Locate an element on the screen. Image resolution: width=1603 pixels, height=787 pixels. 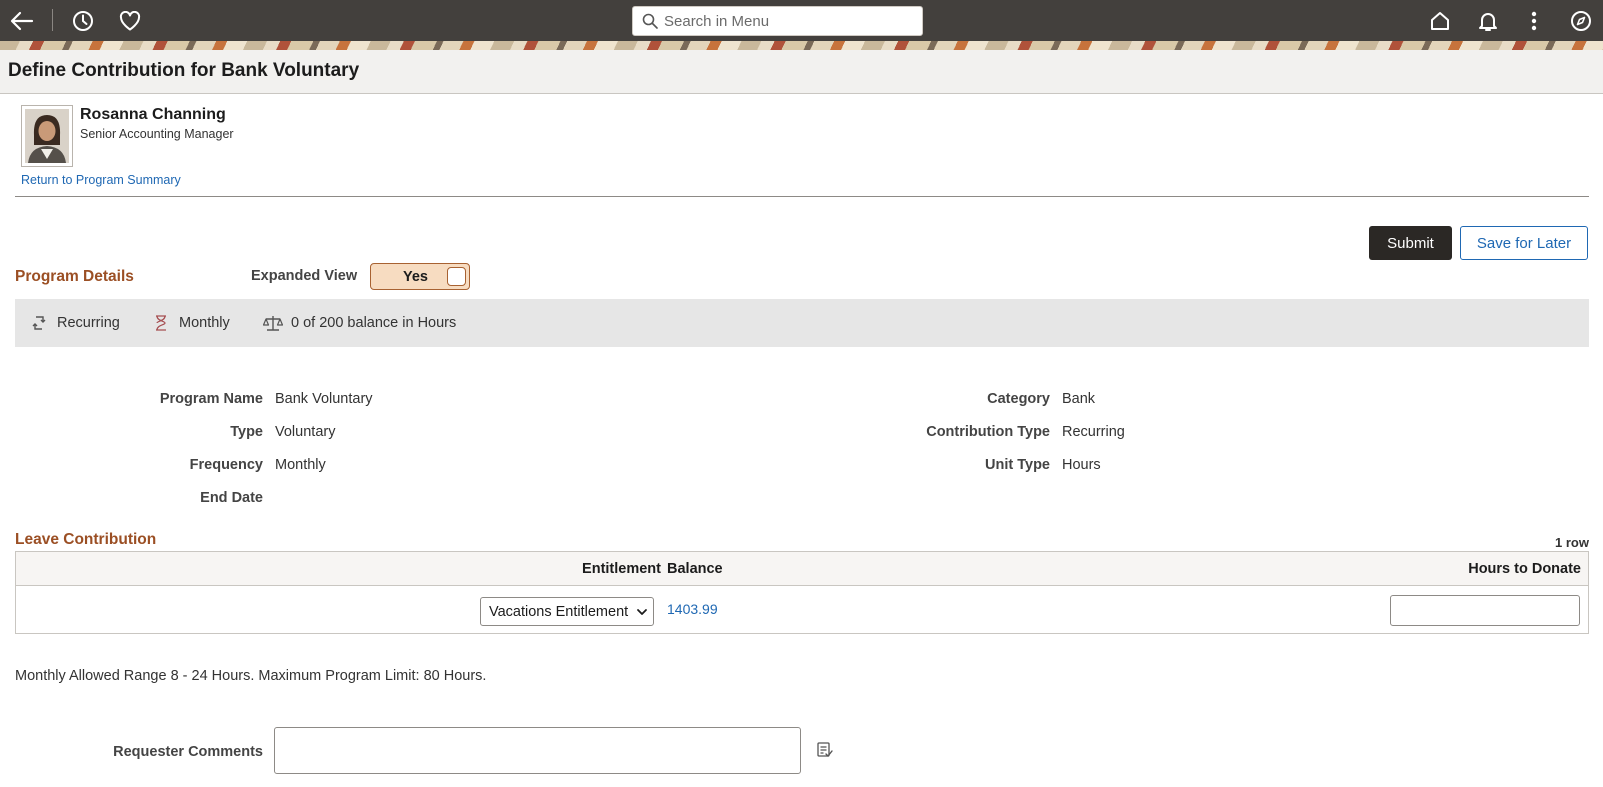
employee-job-title: Senior Accounting Manager is located at coordinates (157, 134).